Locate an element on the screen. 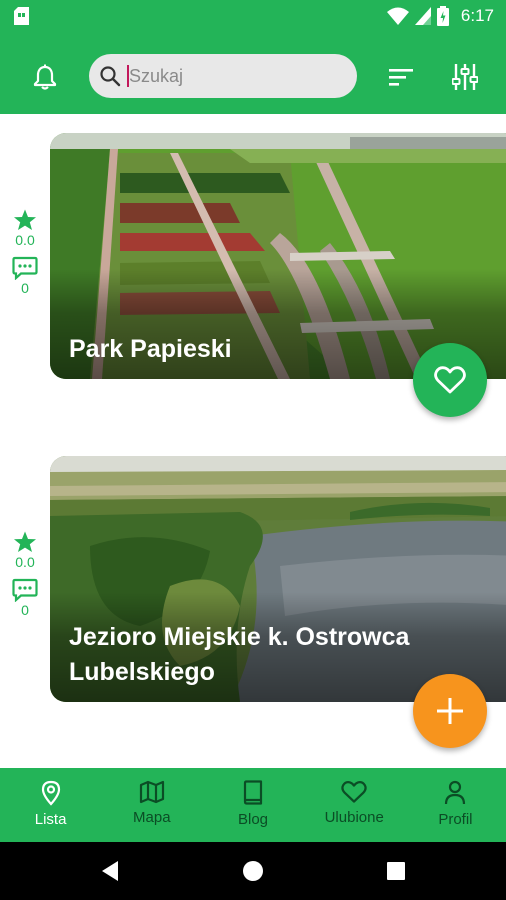 The image size is (506, 900). book-icon is located at coordinates (253, 792).